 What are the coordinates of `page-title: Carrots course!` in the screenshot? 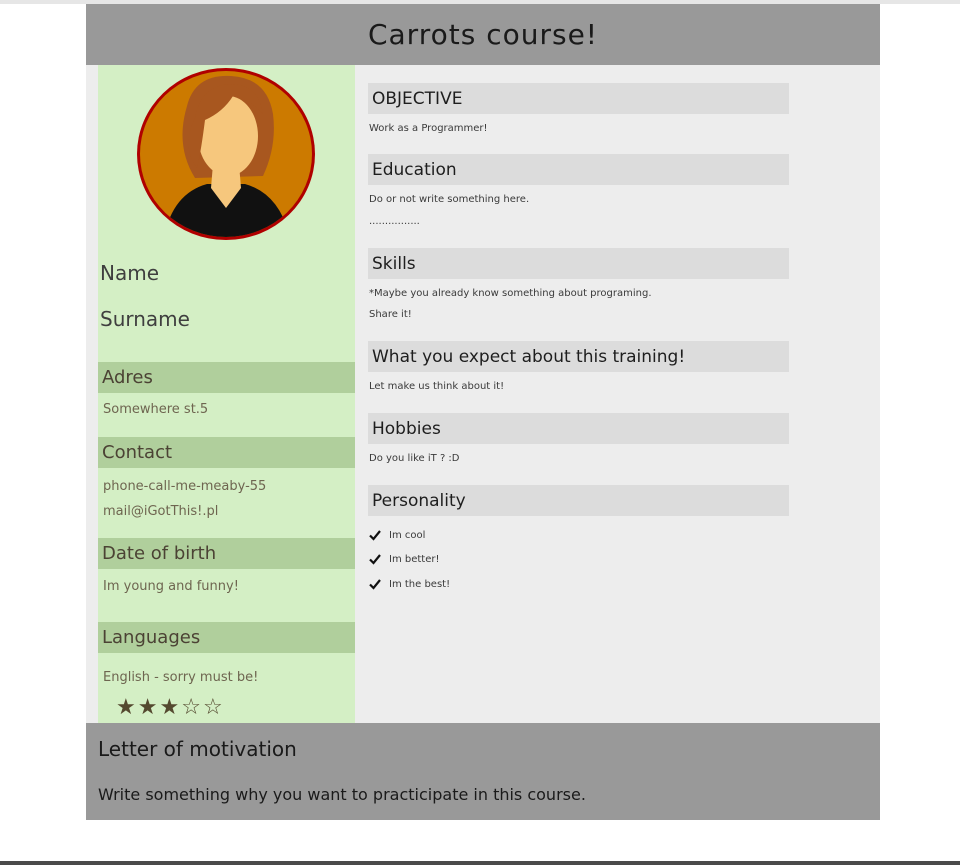 It's located at (483, 34).